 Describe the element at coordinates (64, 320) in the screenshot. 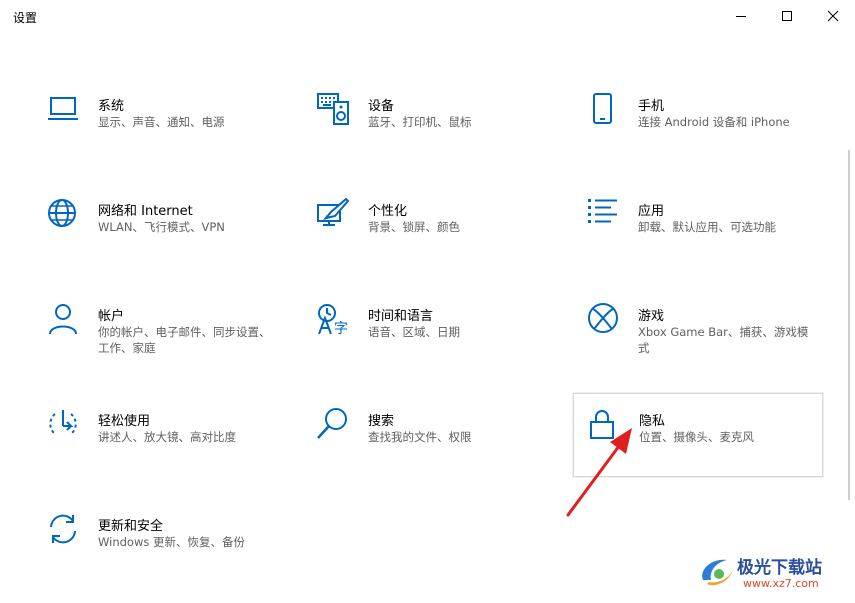

I see `person-icon` at that location.